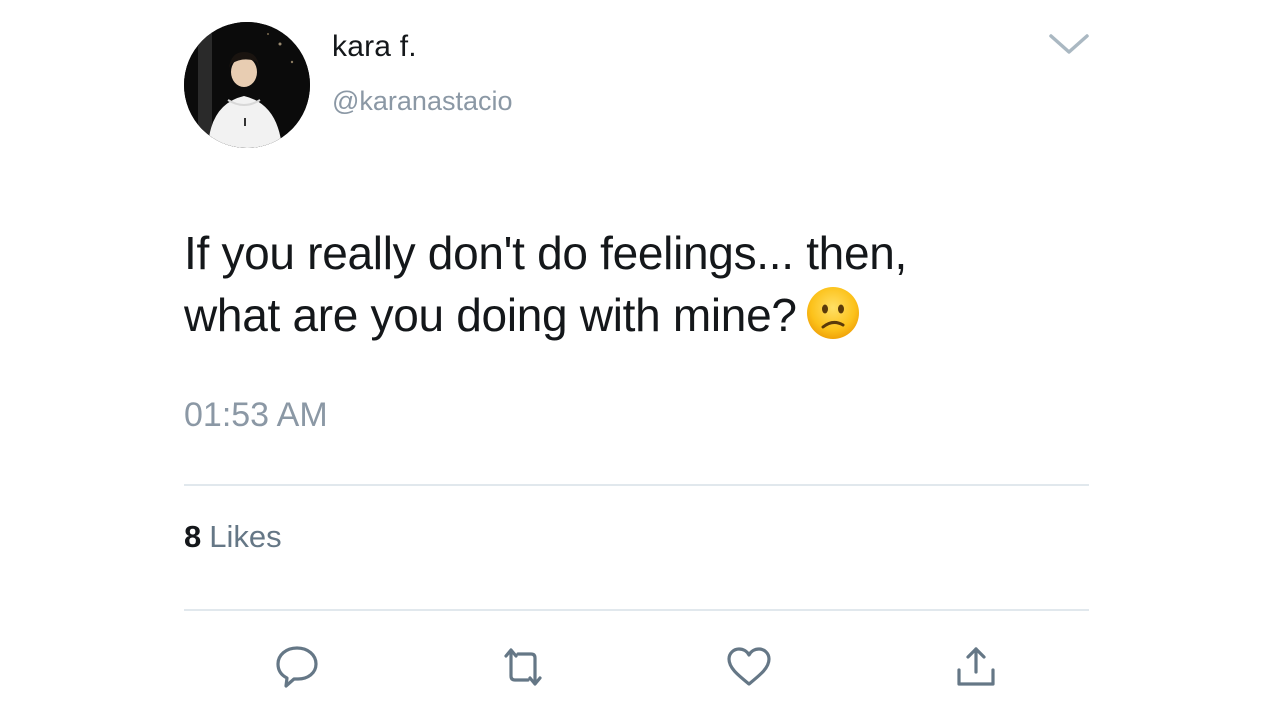  What do you see at coordinates (422, 101) in the screenshot?
I see `user-handle: @karanastacio` at bounding box center [422, 101].